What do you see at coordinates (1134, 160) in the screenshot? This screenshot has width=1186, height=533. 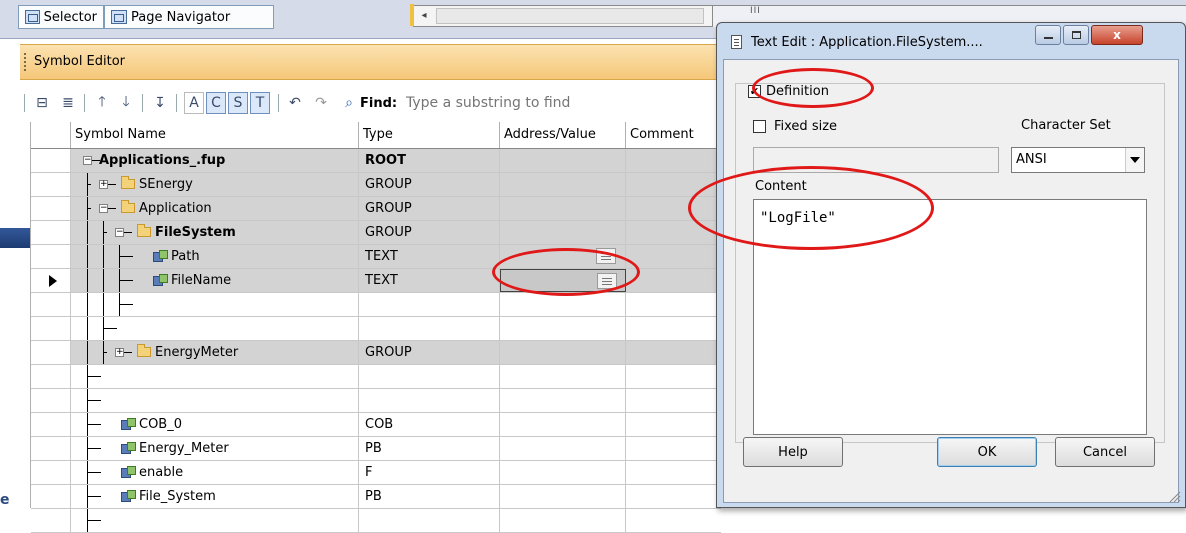 I see `chevron-down-icon` at bounding box center [1134, 160].